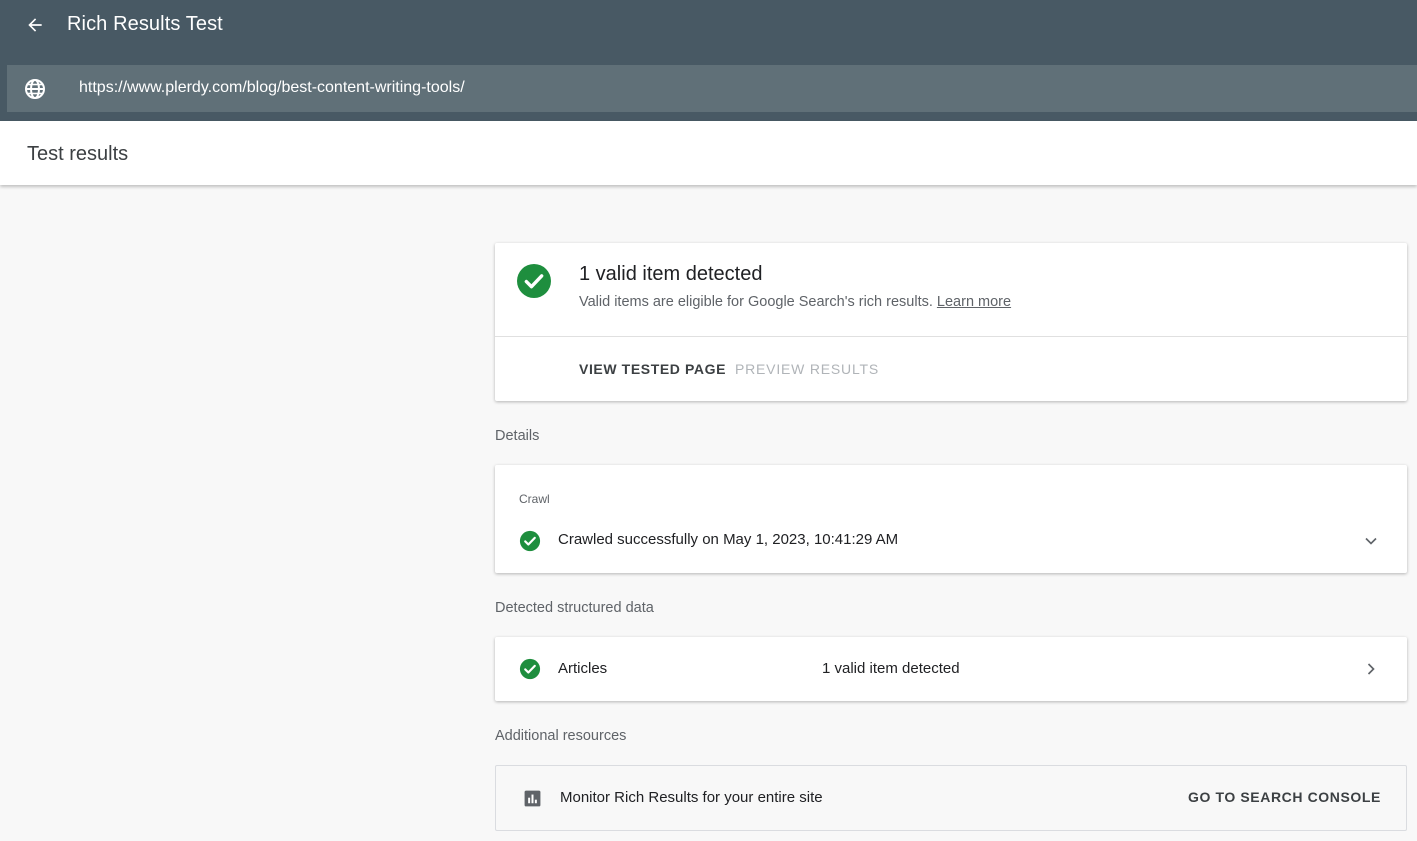 This screenshot has height=841, width=1417. I want to click on structured-data-status: 1 valid item detected, so click(891, 668).